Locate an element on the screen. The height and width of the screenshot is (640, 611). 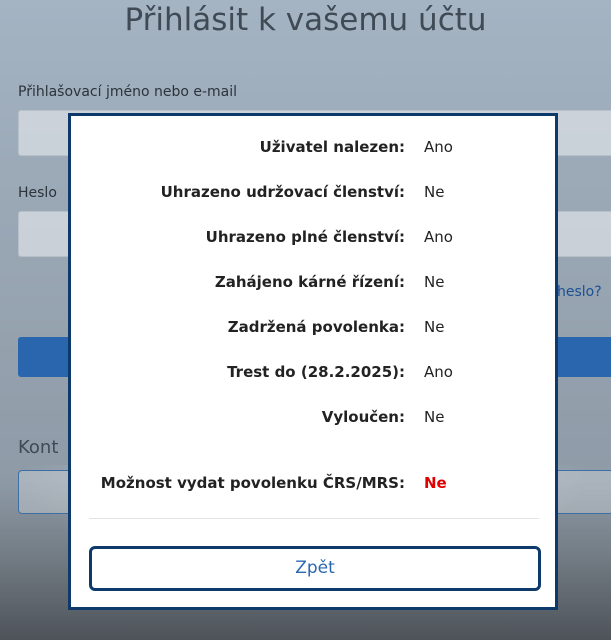
row-full-membership: Uhrazeno plné členství: Ano is located at coordinates (313, 240).